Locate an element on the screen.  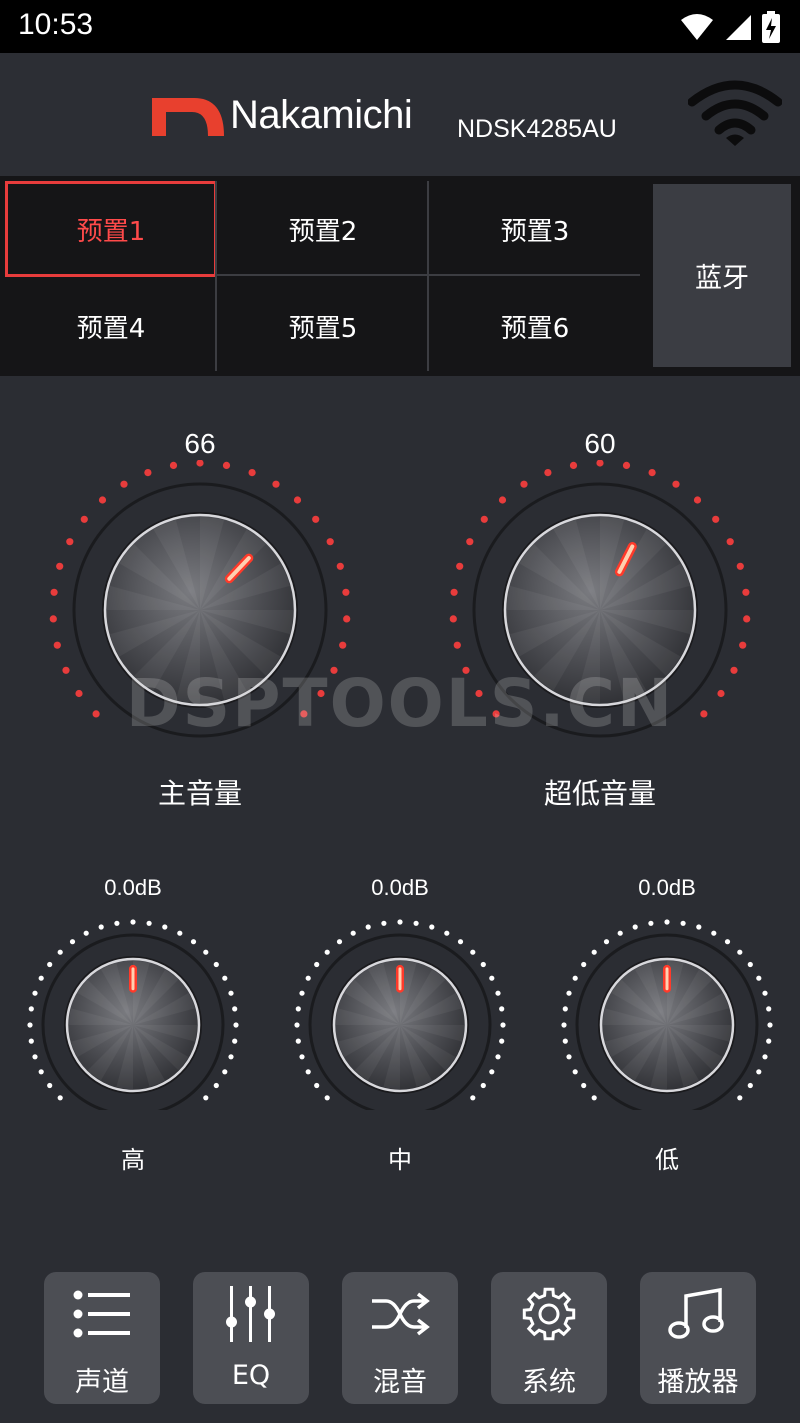
cell-signal-icon is located at coordinates (738, 27).